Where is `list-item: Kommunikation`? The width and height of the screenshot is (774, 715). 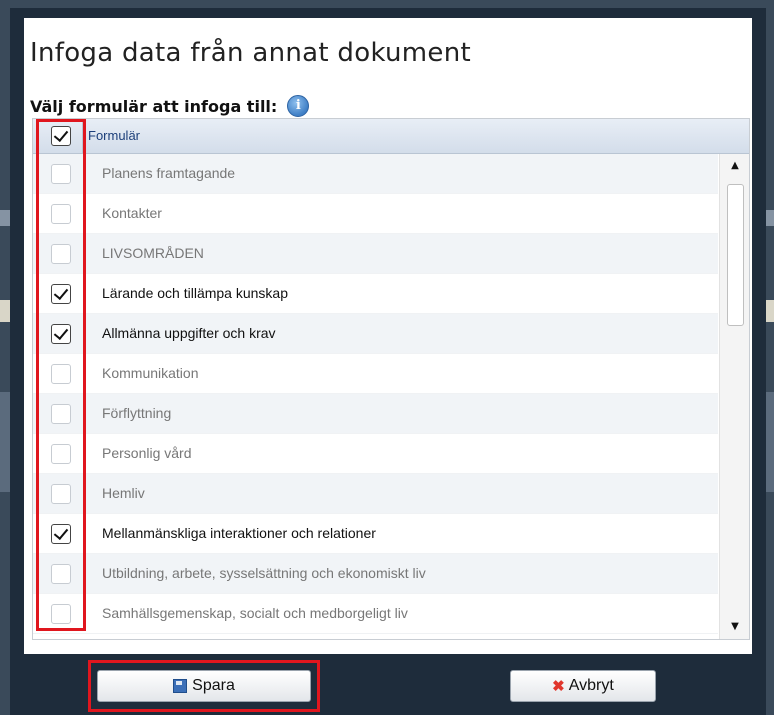 list-item: Kommunikation is located at coordinates (375, 374).